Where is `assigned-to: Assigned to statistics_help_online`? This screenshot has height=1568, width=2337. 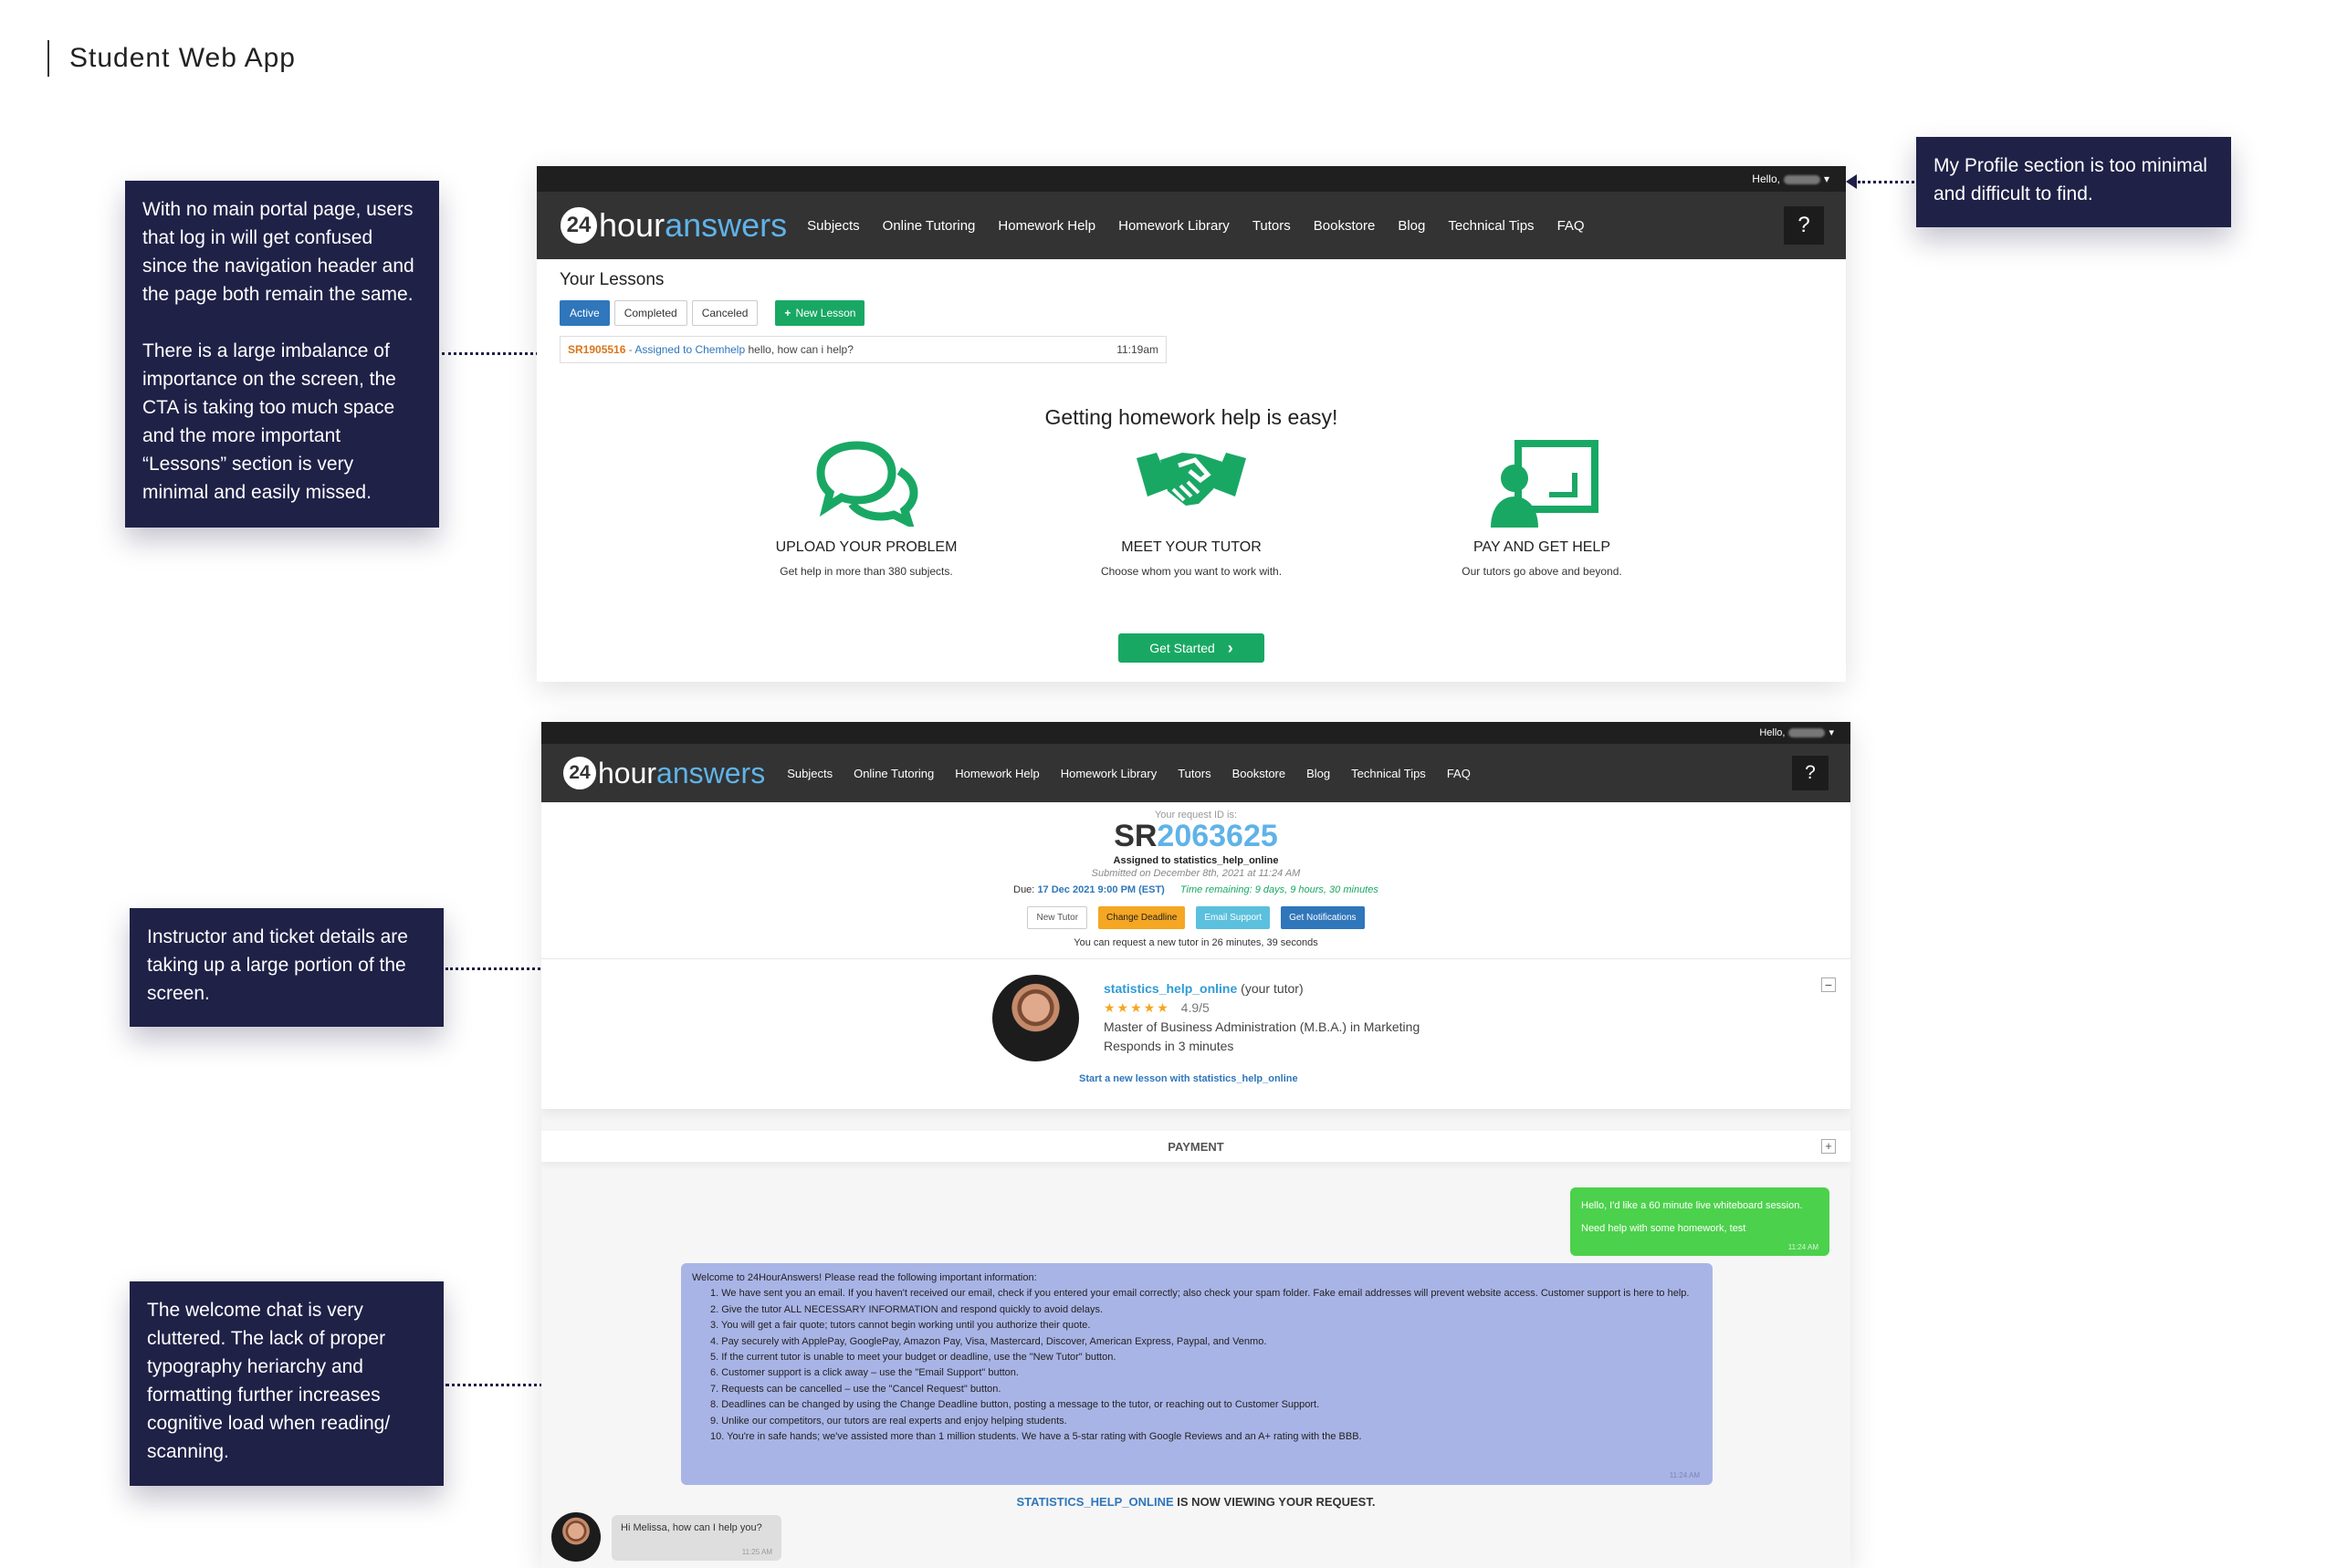
assigned-to: Assigned to statistics_help_online is located at coordinates (1196, 861).